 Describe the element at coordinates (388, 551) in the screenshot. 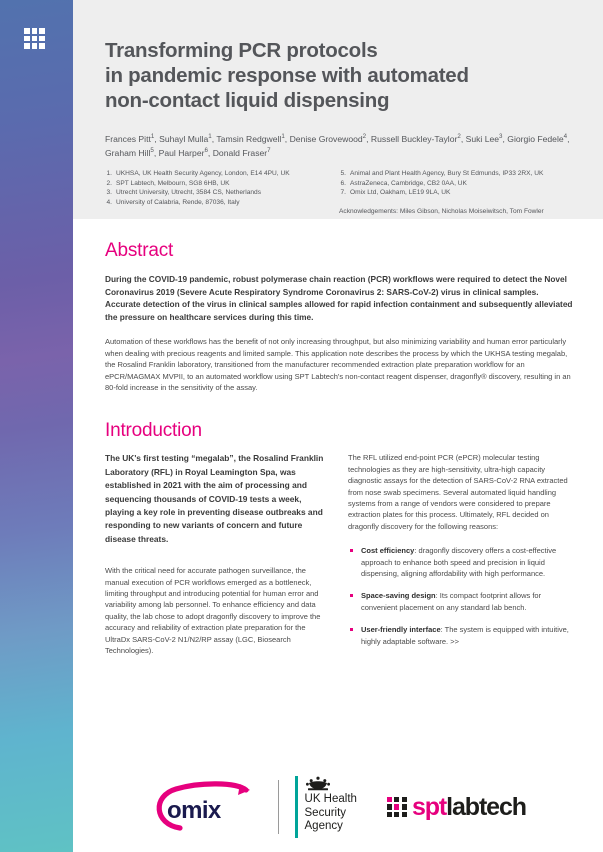

I see `list-item-label: Cost efficiency` at that location.